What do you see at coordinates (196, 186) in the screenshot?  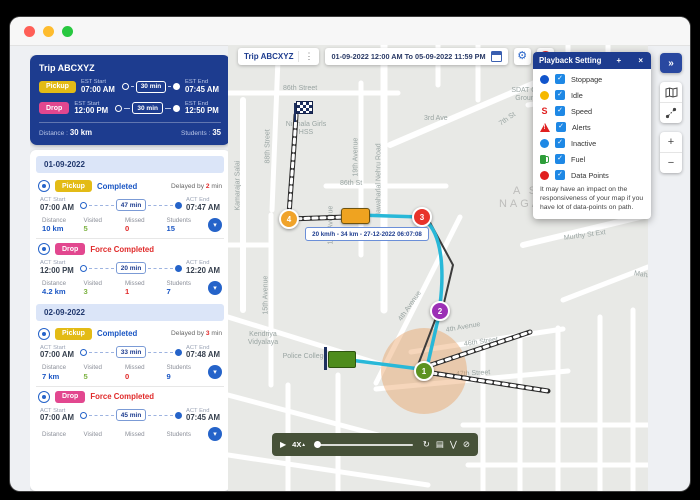 I see `delay-text: Delayed by 2 min` at bounding box center [196, 186].